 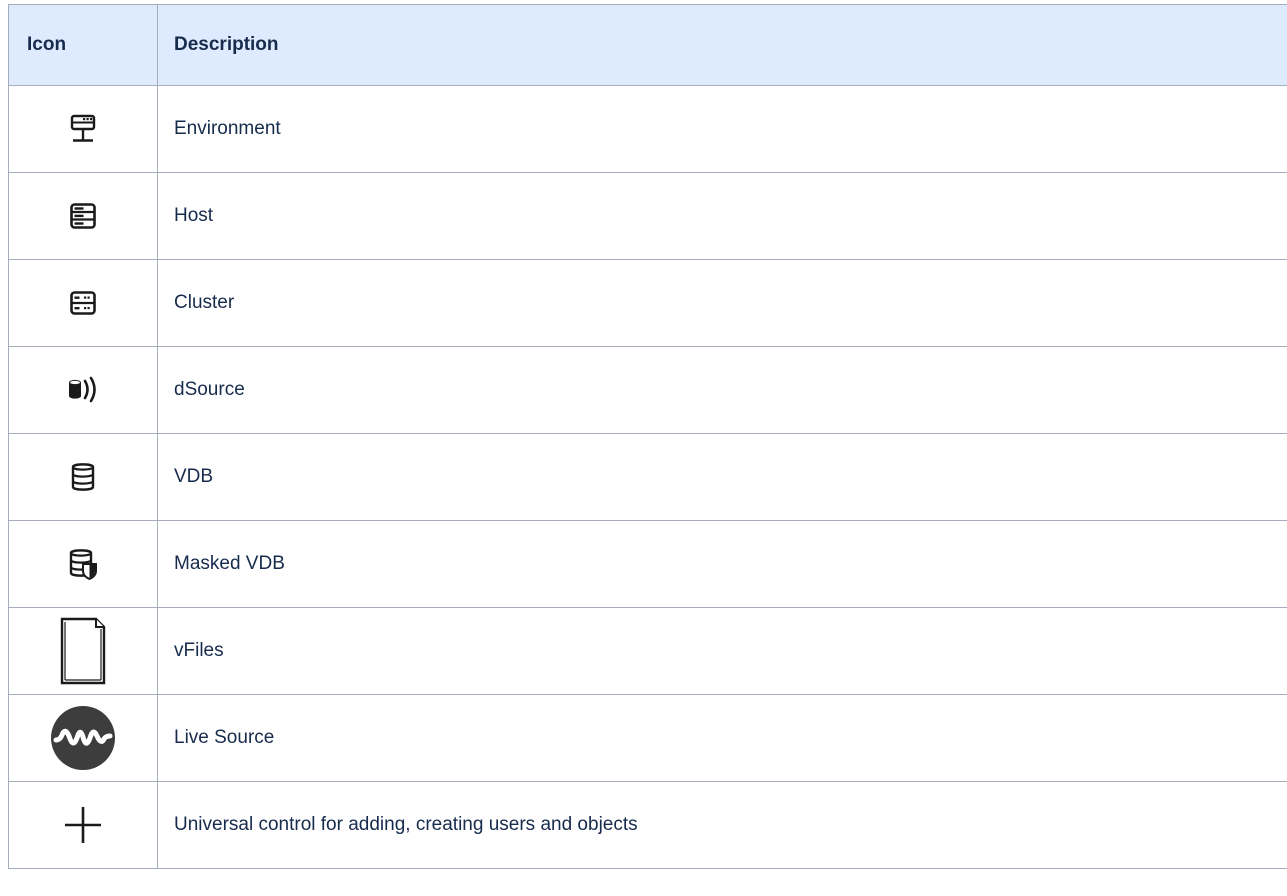 What do you see at coordinates (722, 129) in the screenshot?
I see `description-cell: Environment` at bounding box center [722, 129].